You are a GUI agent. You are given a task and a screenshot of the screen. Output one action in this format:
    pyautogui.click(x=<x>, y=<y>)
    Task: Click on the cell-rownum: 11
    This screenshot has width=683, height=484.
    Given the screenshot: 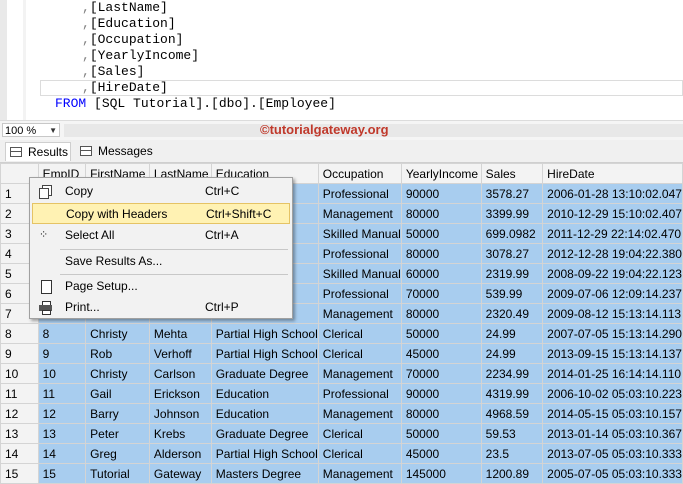 What is the action you would take?
    pyautogui.click(x=19, y=393)
    